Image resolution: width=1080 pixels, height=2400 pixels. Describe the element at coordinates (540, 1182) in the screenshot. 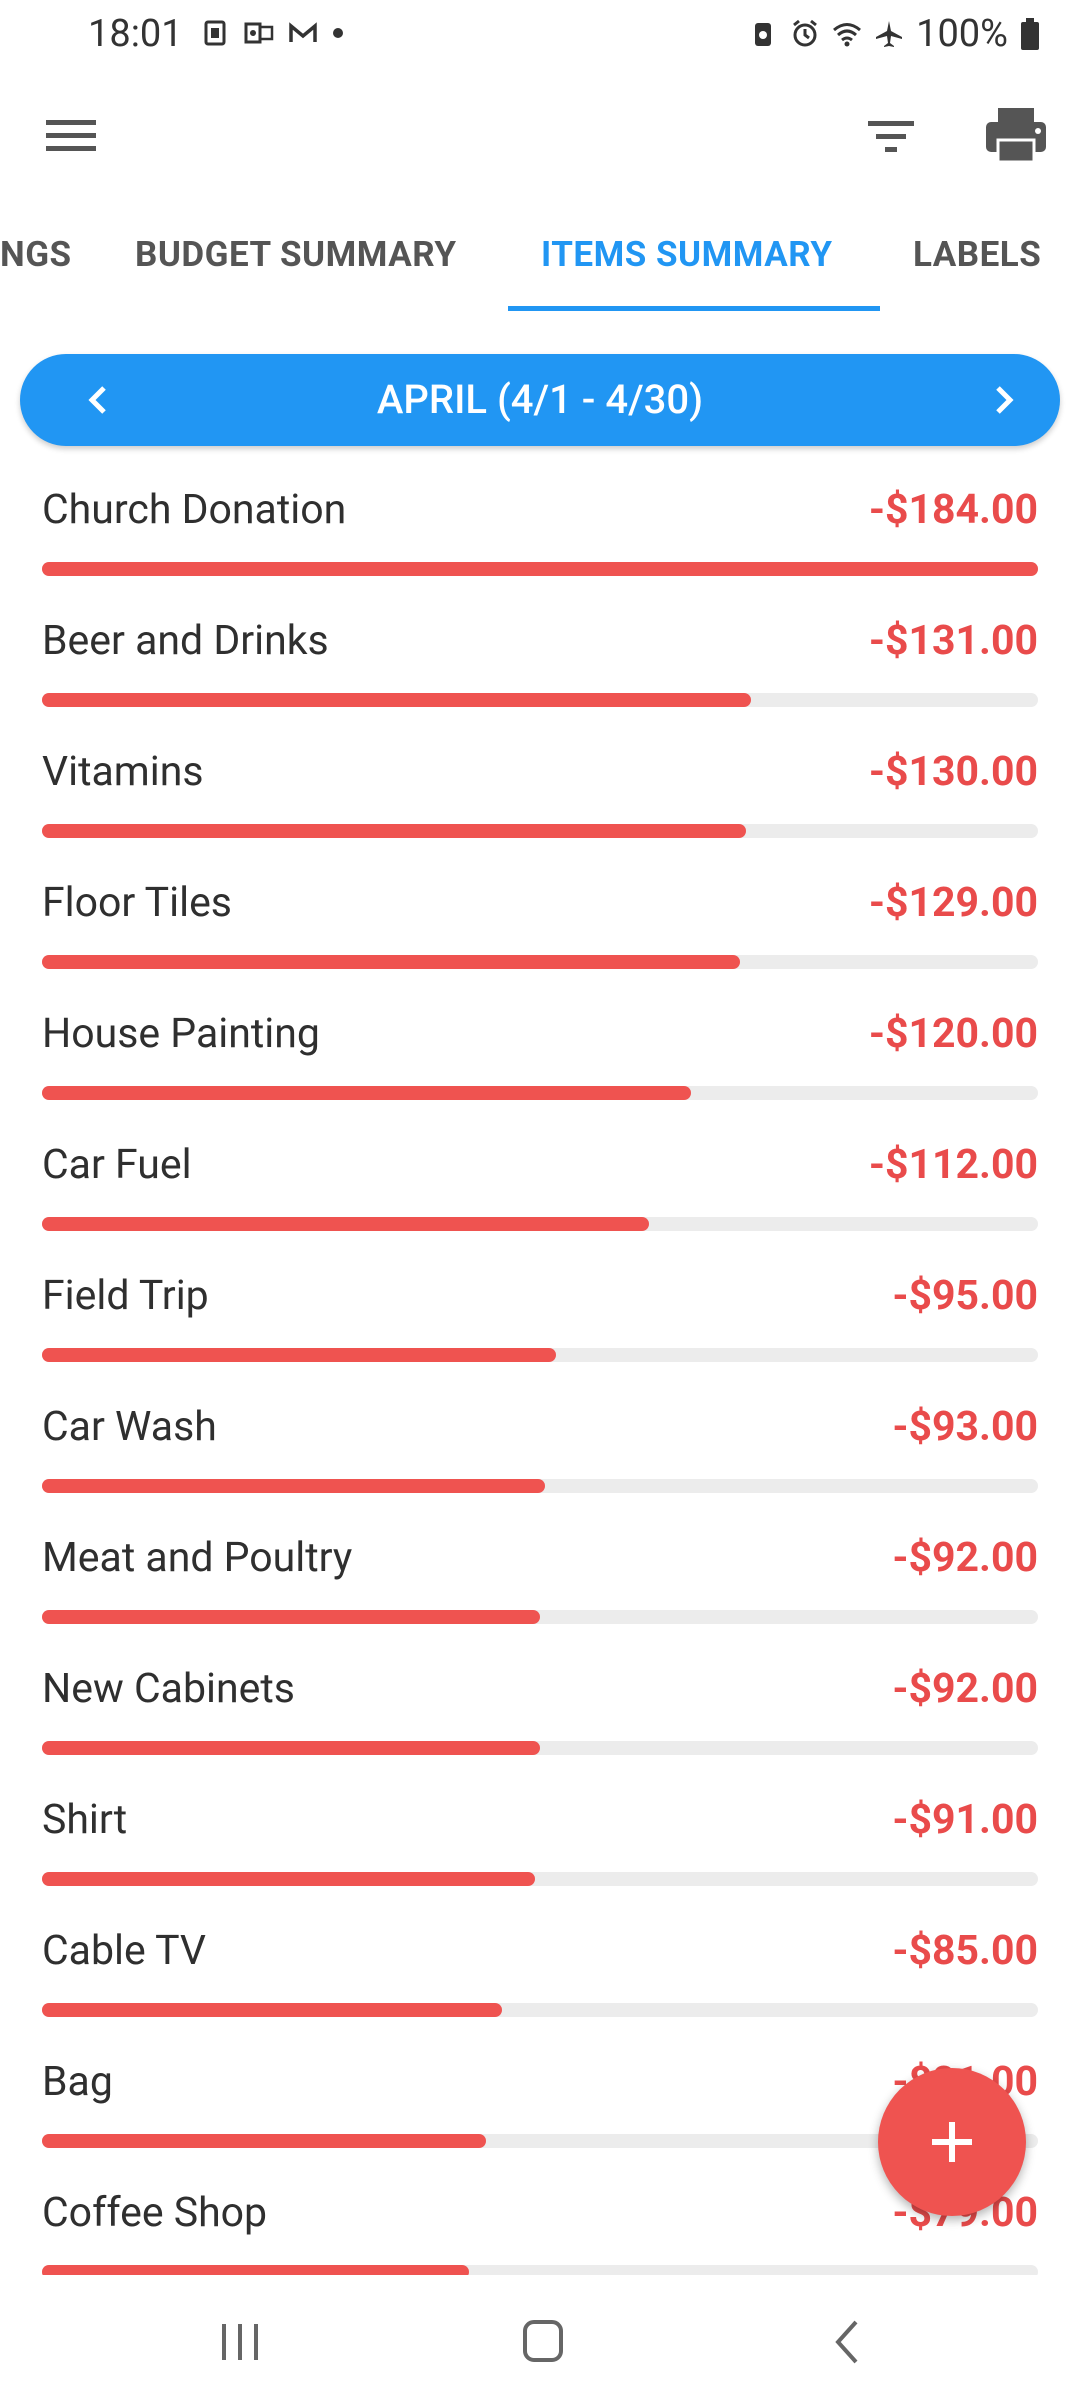

I see `list-item: Car Fuel -$112.00` at that location.